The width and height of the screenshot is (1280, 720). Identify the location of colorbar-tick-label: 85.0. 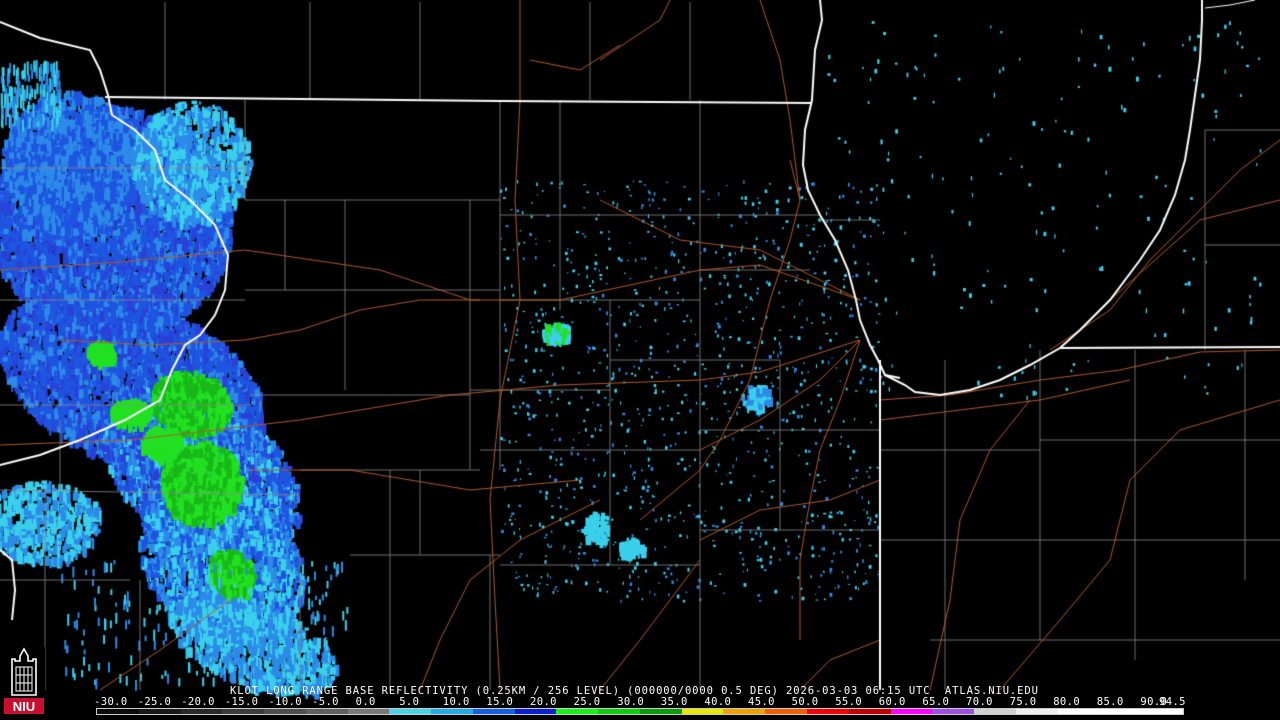
(1110, 702).